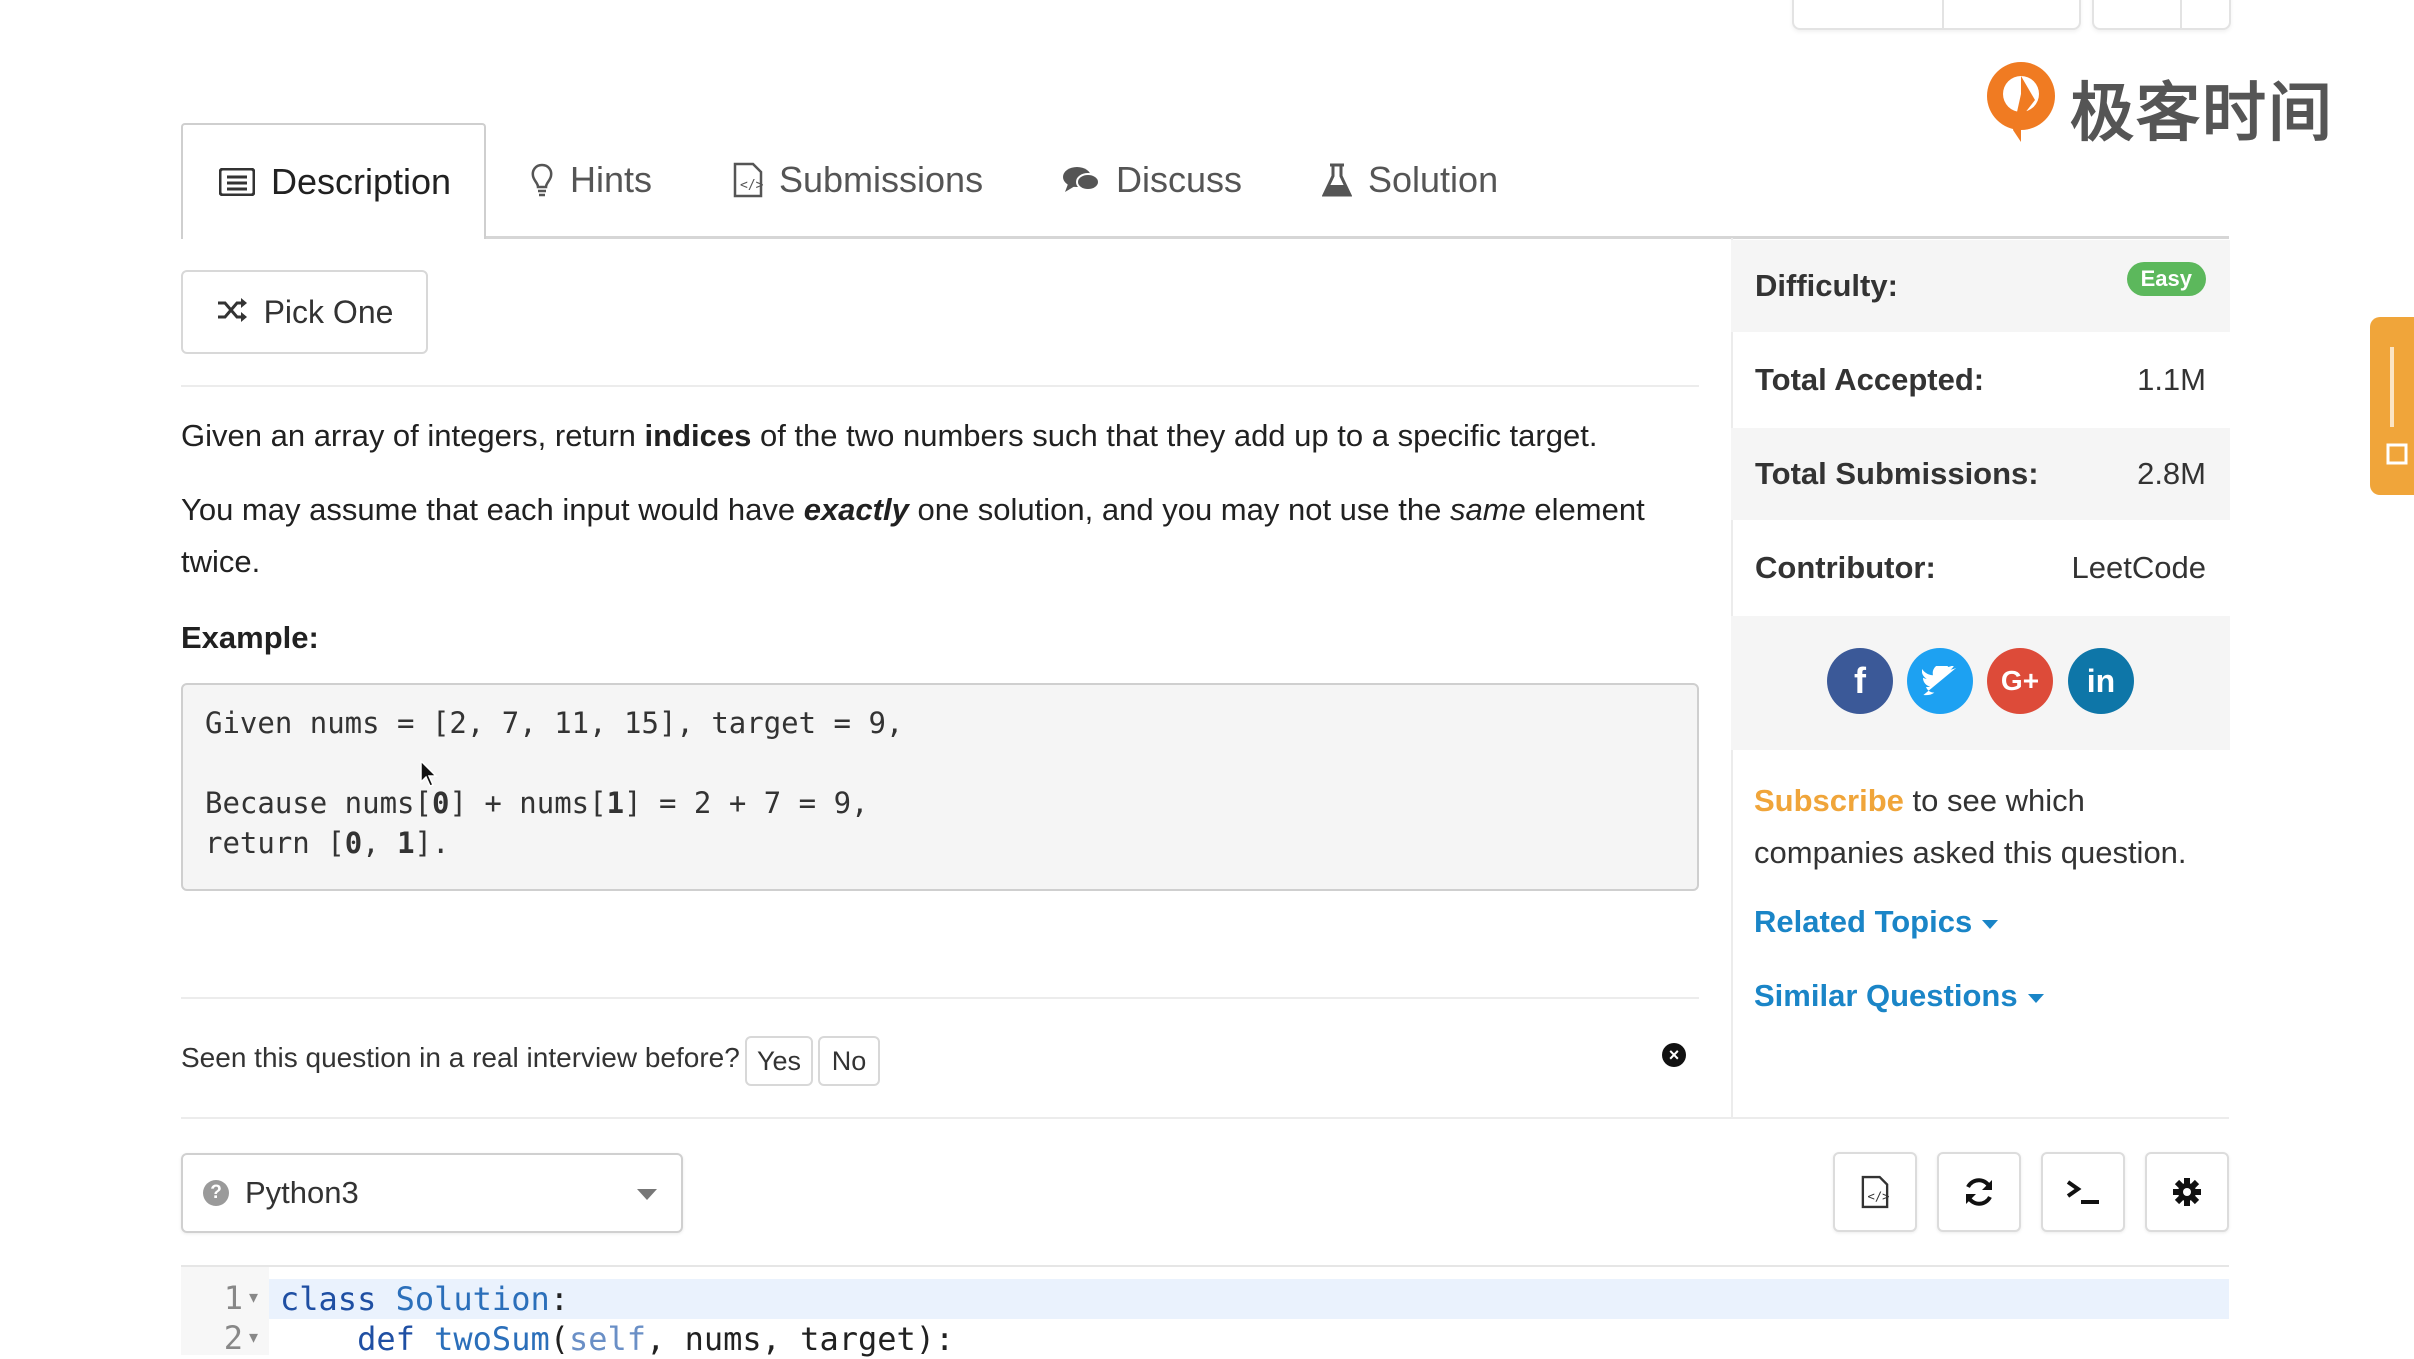  I want to click on tab-hints: Hints, so click(591, 179).